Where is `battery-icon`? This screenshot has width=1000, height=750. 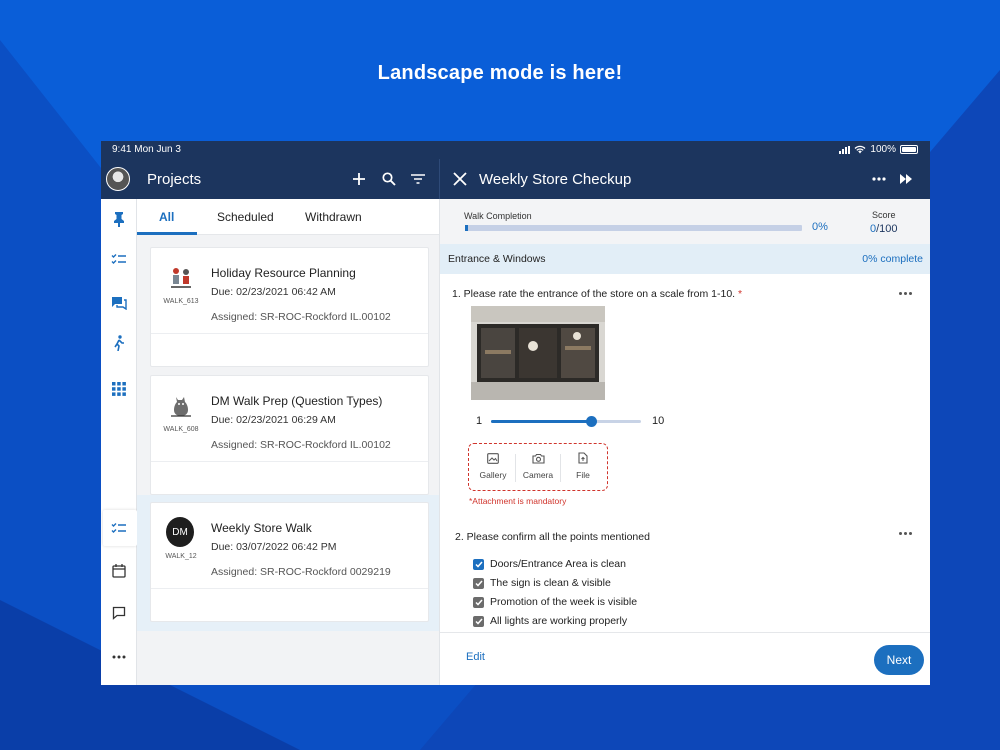
battery-icon is located at coordinates (909, 149).